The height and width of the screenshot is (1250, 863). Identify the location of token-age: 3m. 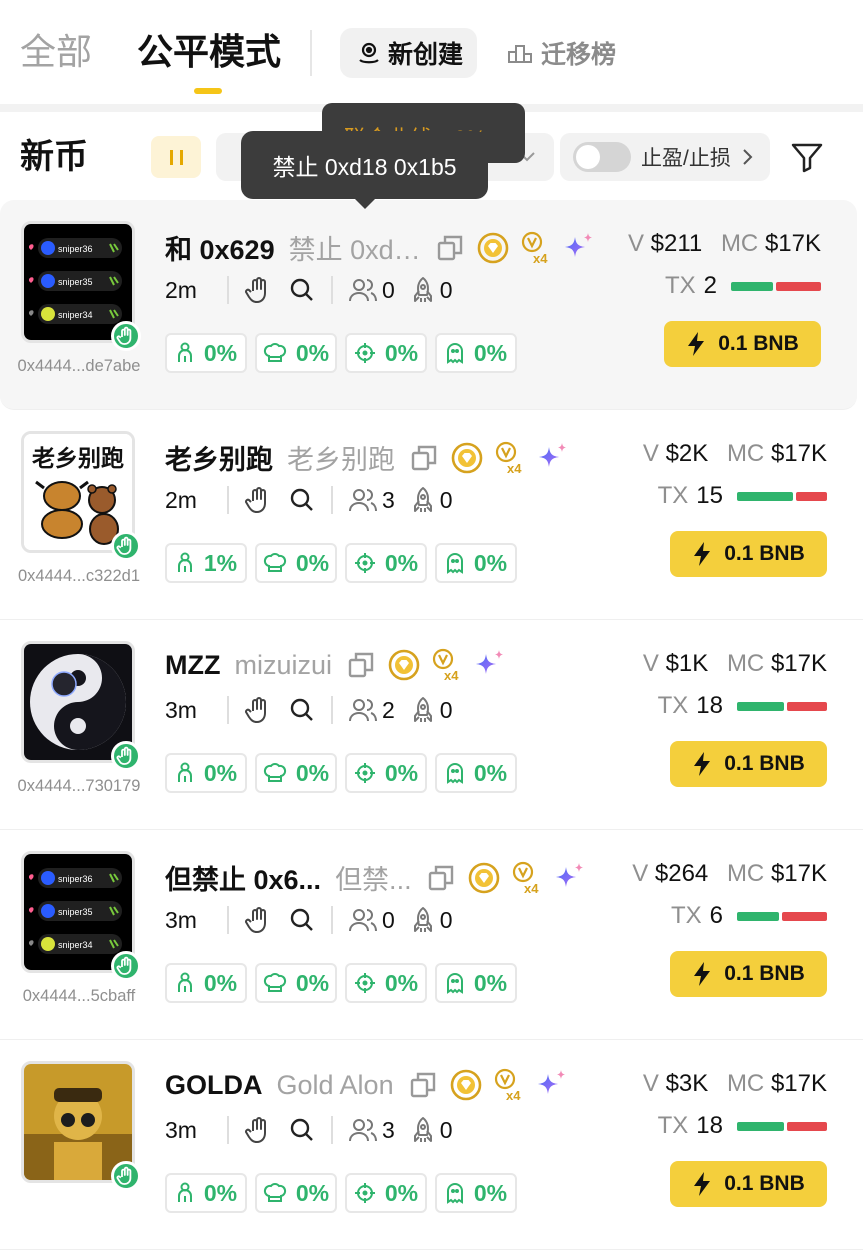
(181, 709).